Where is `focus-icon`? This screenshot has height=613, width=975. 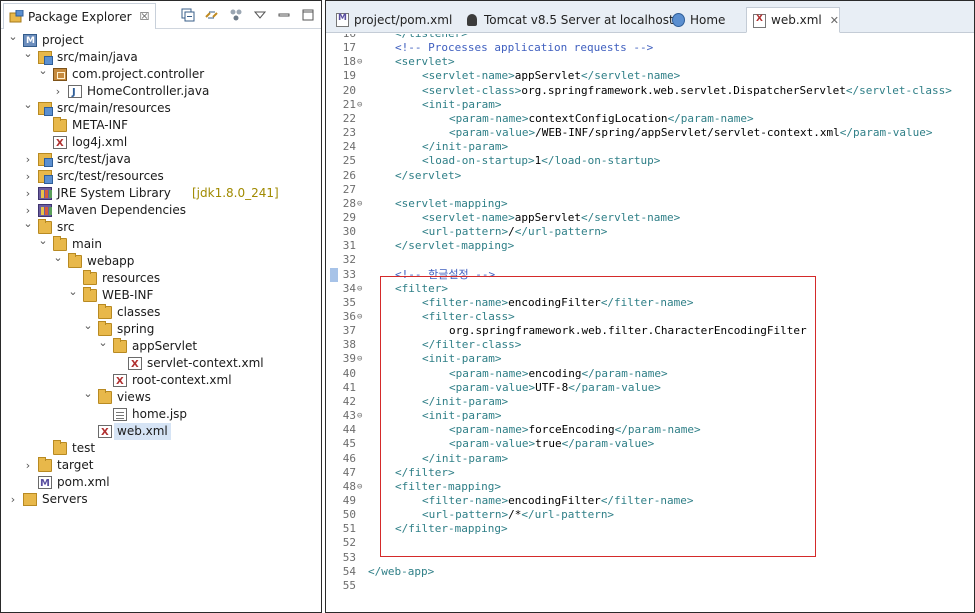
focus-icon is located at coordinates (235, 14).